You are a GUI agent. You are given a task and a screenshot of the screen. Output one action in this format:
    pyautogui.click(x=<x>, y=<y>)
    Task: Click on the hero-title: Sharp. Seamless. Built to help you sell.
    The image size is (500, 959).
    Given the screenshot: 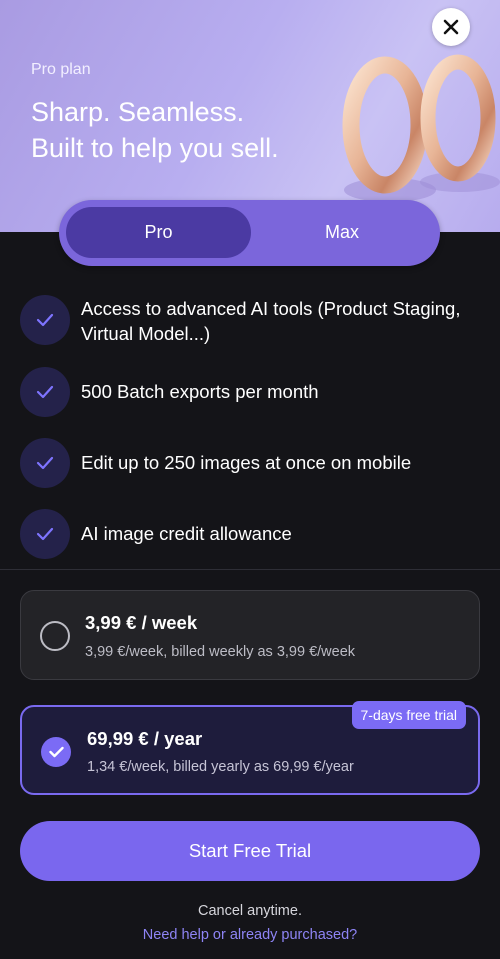 What is the action you would take?
    pyautogui.click(x=191, y=130)
    